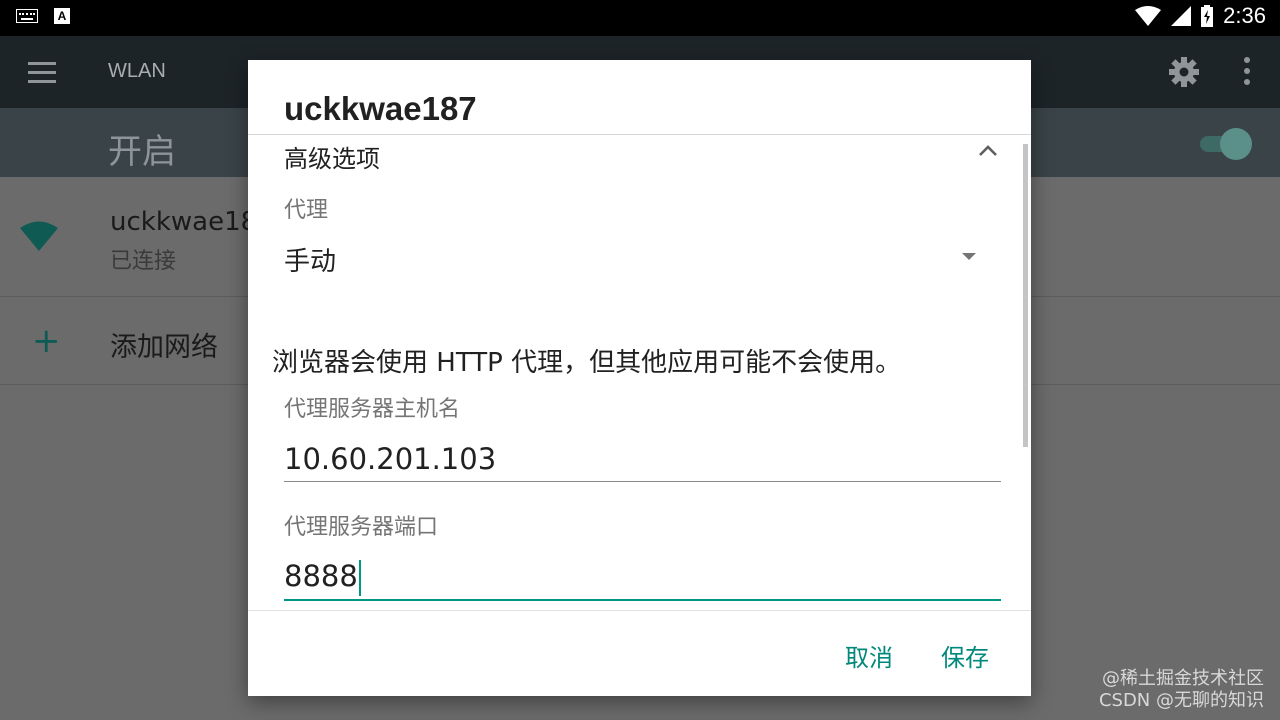  Describe the element at coordinates (143, 261) in the screenshot. I see `network-status: 已连接` at that location.